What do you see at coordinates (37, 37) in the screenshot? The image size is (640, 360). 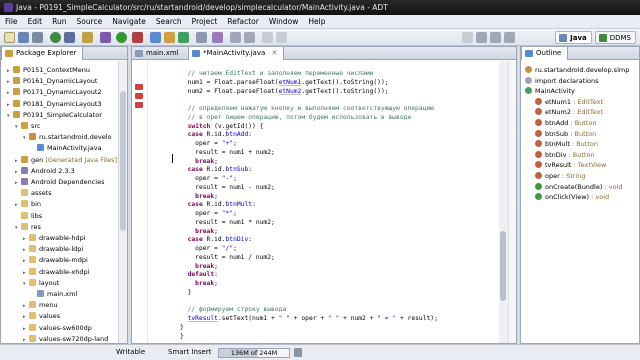 I see `print-icon` at bounding box center [37, 37].